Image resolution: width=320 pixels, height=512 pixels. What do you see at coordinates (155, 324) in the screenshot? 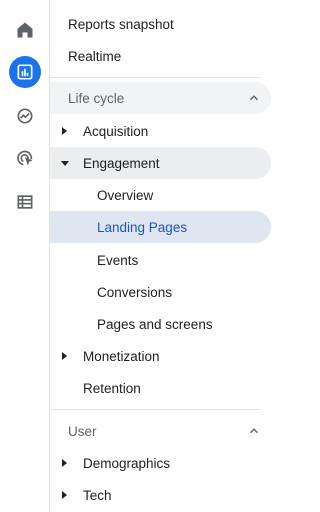
I see `nav-label: Pages and screens` at bounding box center [155, 324].